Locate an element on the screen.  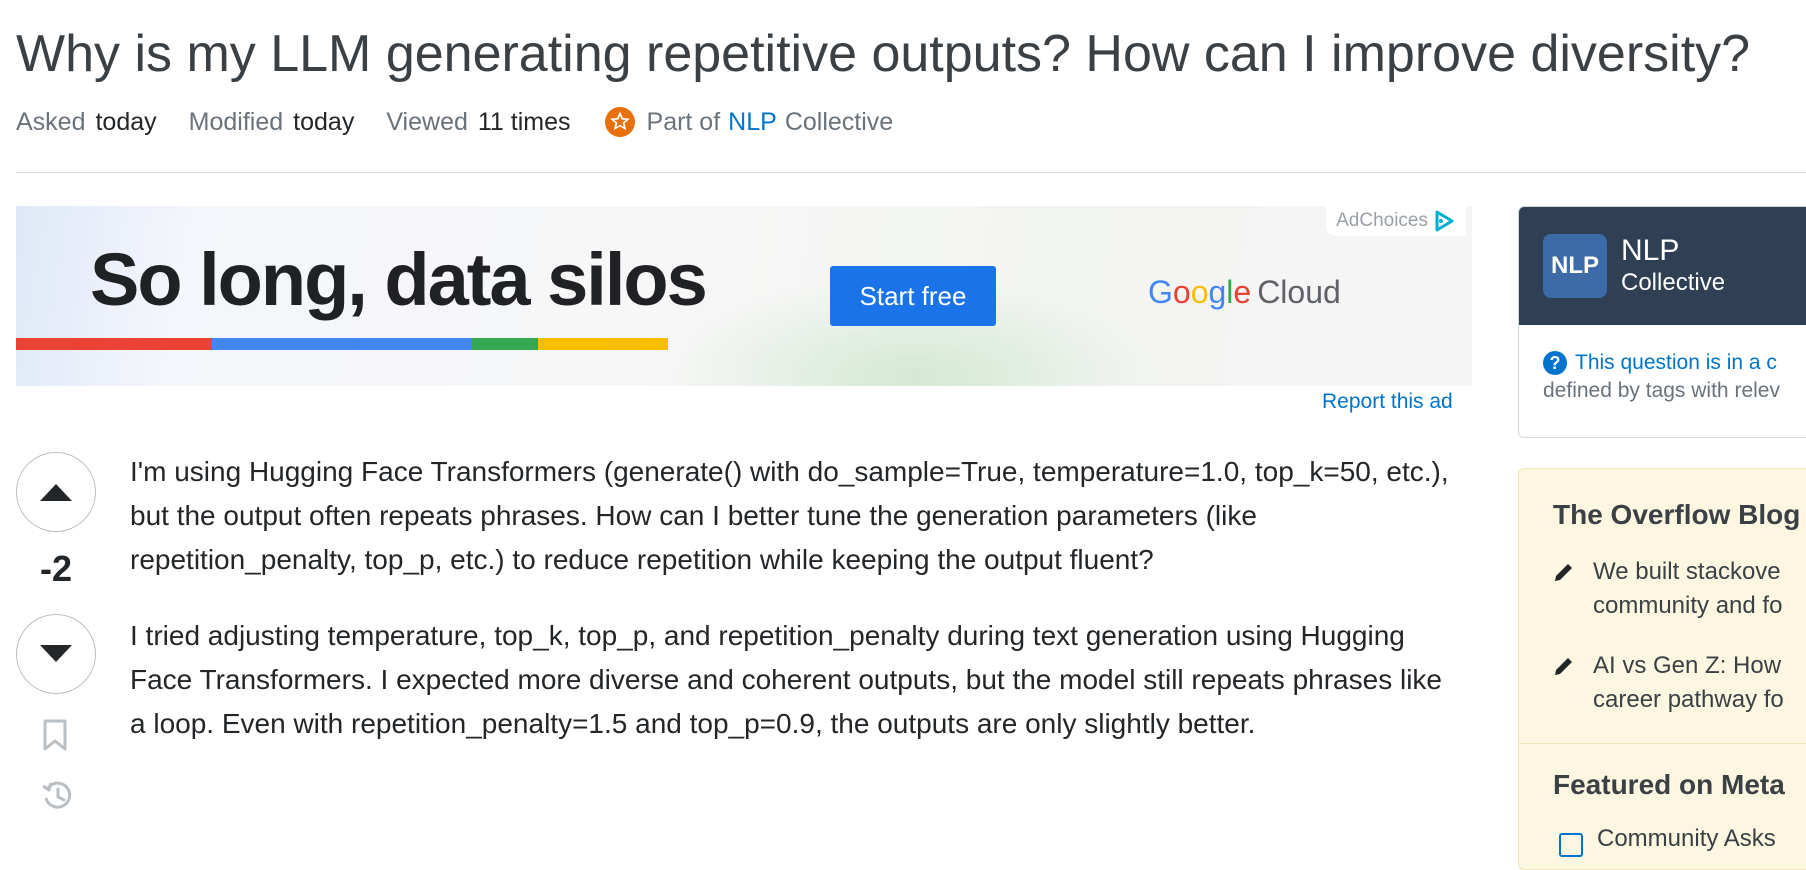
blog-item: We built stackove community and fo is located at coordinates (1667, 589).